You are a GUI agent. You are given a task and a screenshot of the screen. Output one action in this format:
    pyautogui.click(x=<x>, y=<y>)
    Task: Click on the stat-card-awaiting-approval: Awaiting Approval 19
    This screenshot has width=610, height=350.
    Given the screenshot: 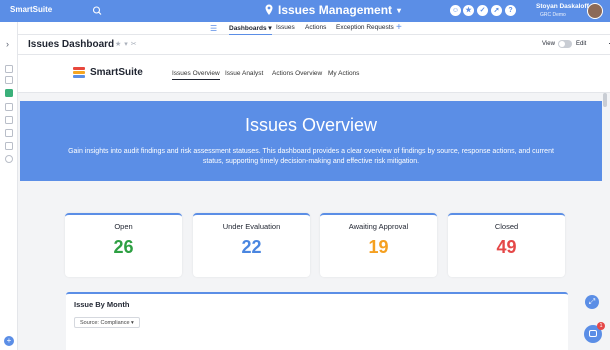 What is the action you would take?
    pyautogui.click(x=378, y=245)
    